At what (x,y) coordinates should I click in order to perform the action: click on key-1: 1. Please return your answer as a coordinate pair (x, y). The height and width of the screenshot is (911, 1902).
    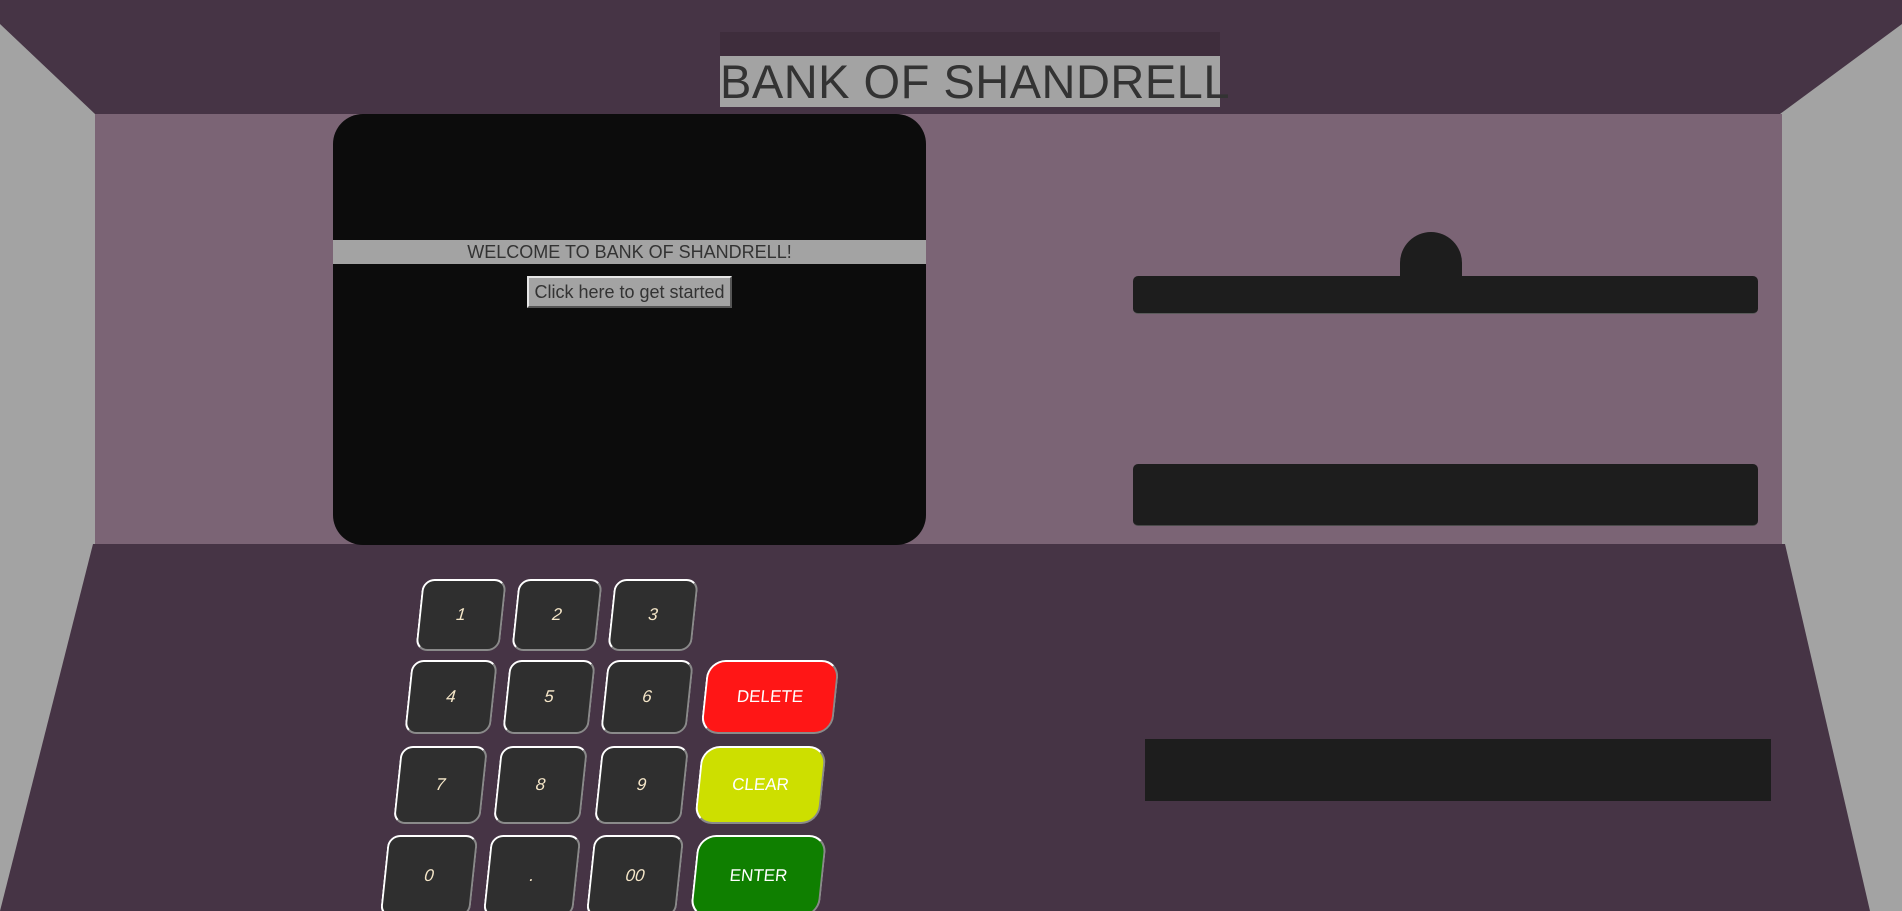
    Looking at the image, I should click on (461, 615).